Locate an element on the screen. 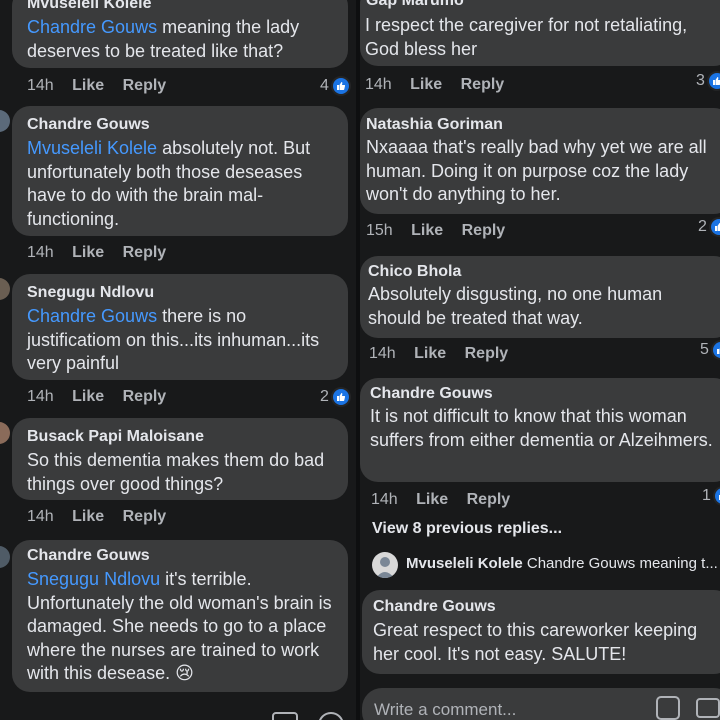 This screenshot has width=720, height=720. comment-author: Gap Marumo is located at coordinates (415, 5).